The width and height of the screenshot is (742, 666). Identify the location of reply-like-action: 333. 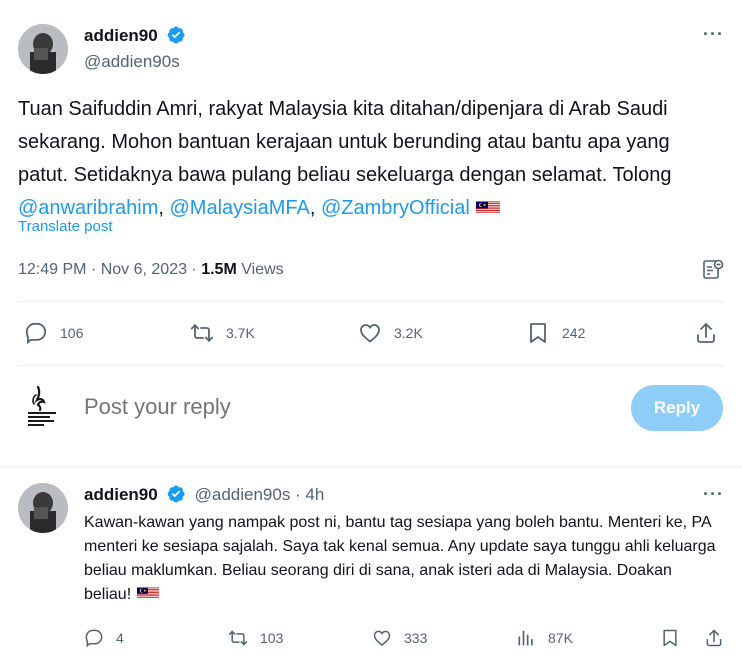
(399, 638).